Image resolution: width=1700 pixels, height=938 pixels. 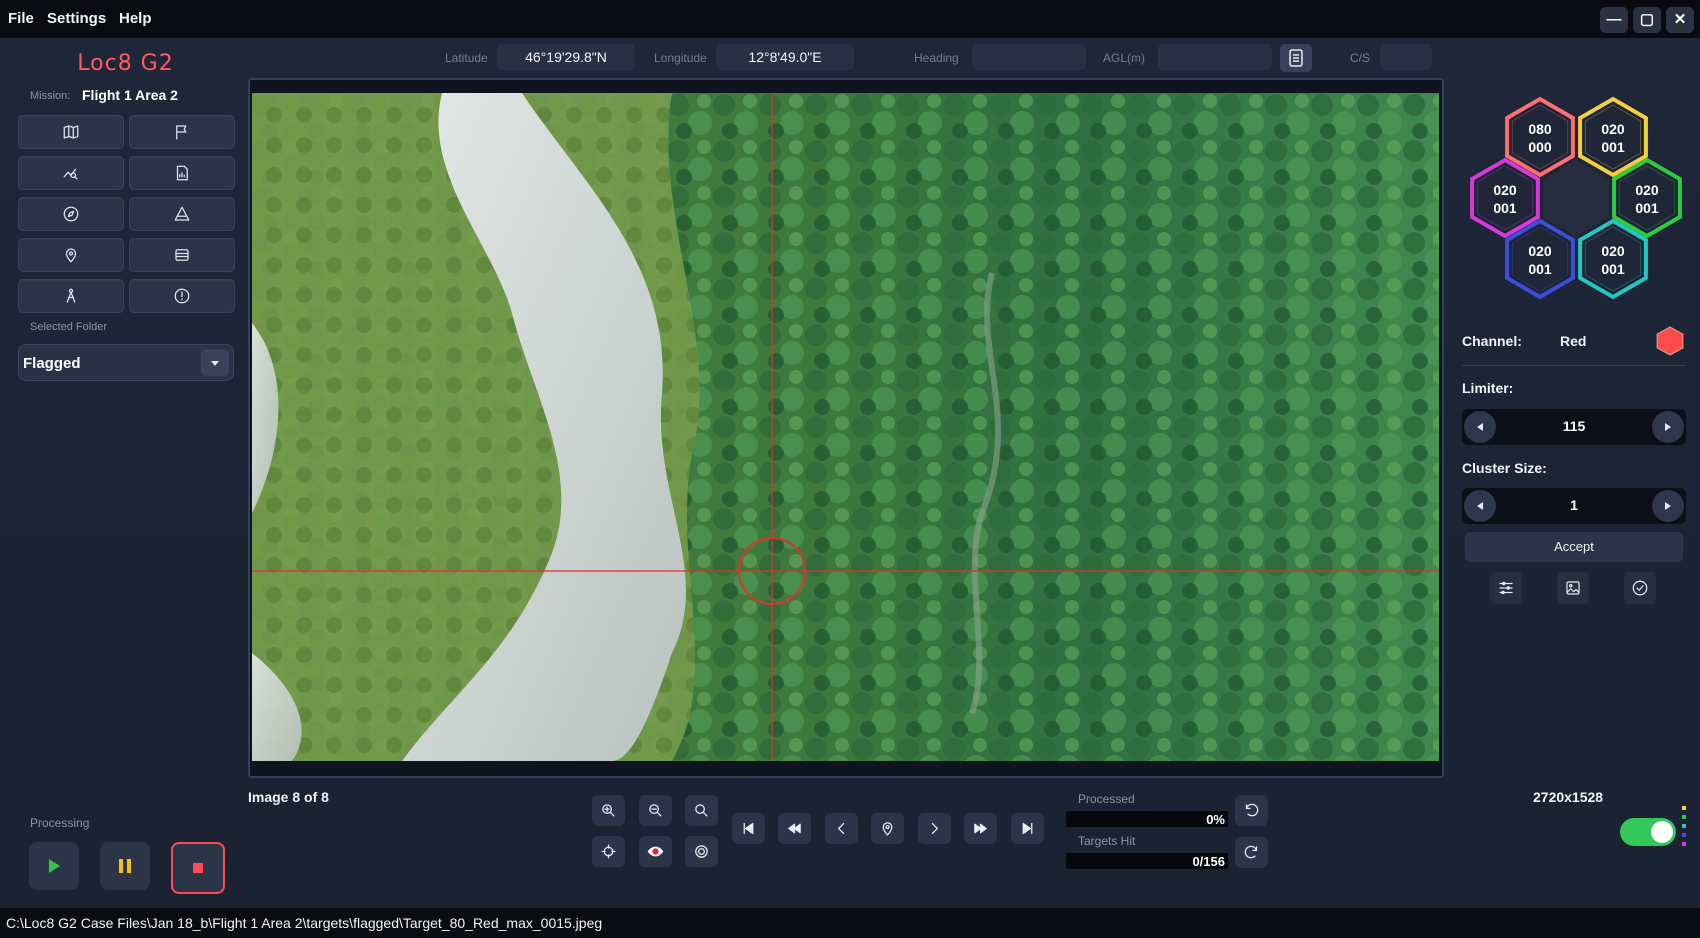 I want to click on fast-forward-button, so click(x=980, y=828).